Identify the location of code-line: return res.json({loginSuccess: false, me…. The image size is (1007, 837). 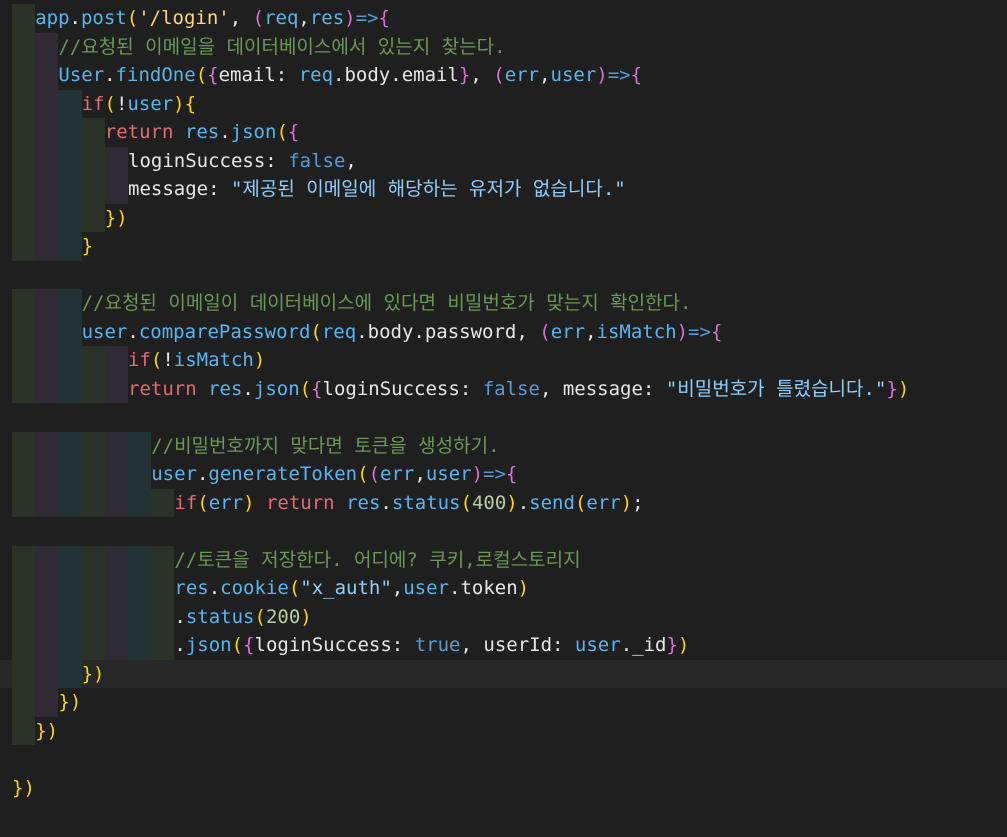
(503, 388).